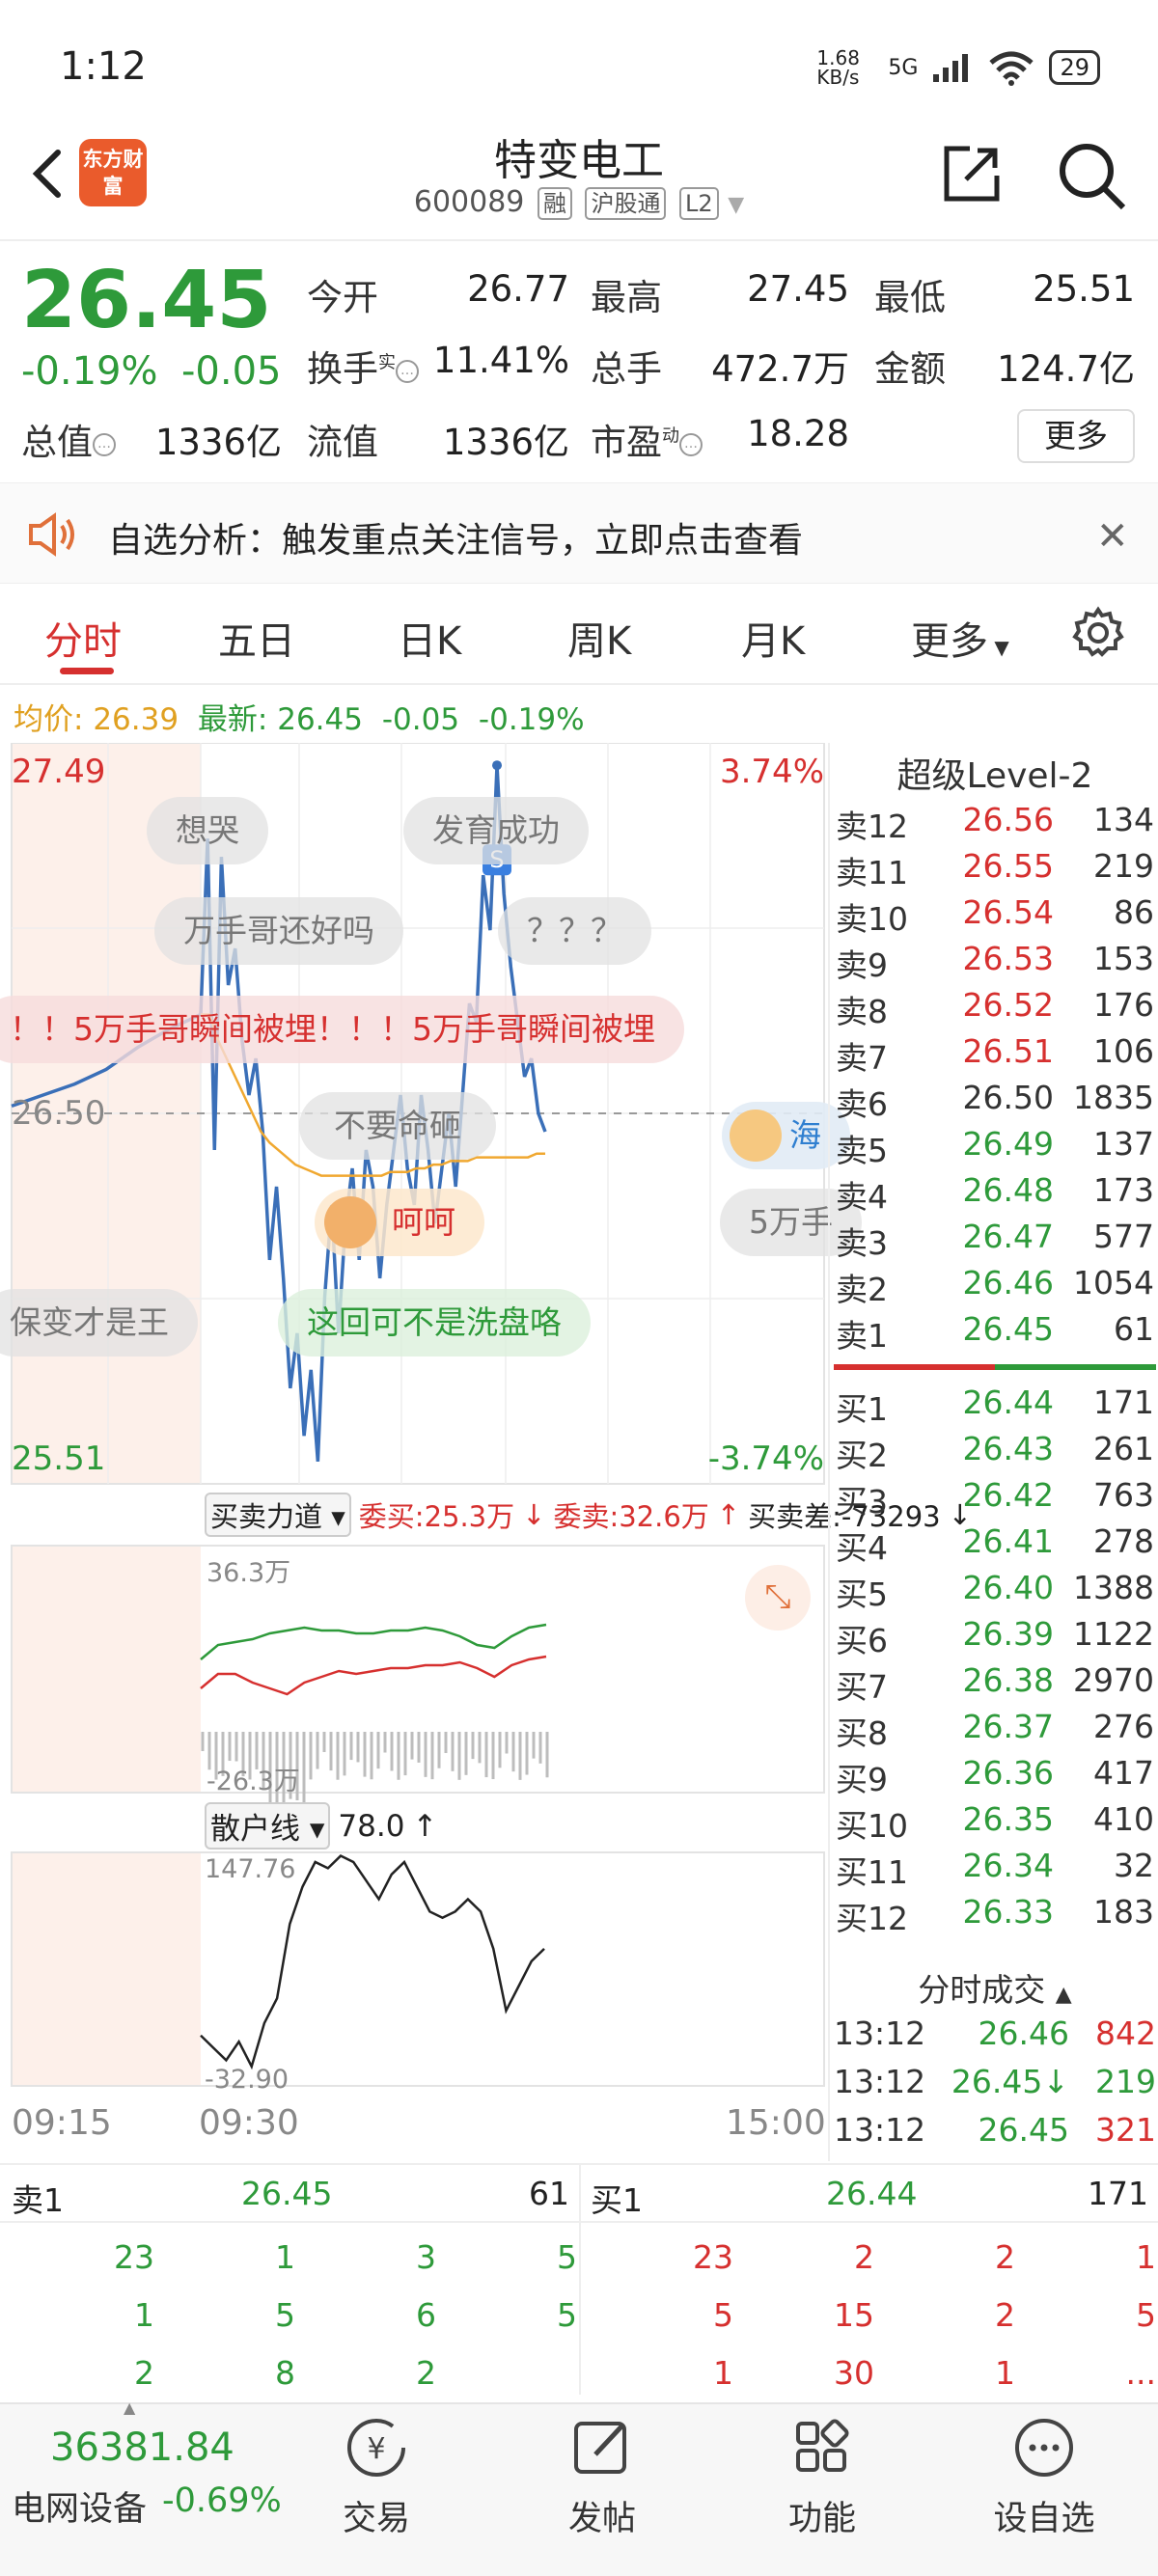 The image size is (1158, 2576). I want to click on bid-row: 买12 26.33 183, so click(994, 1916).